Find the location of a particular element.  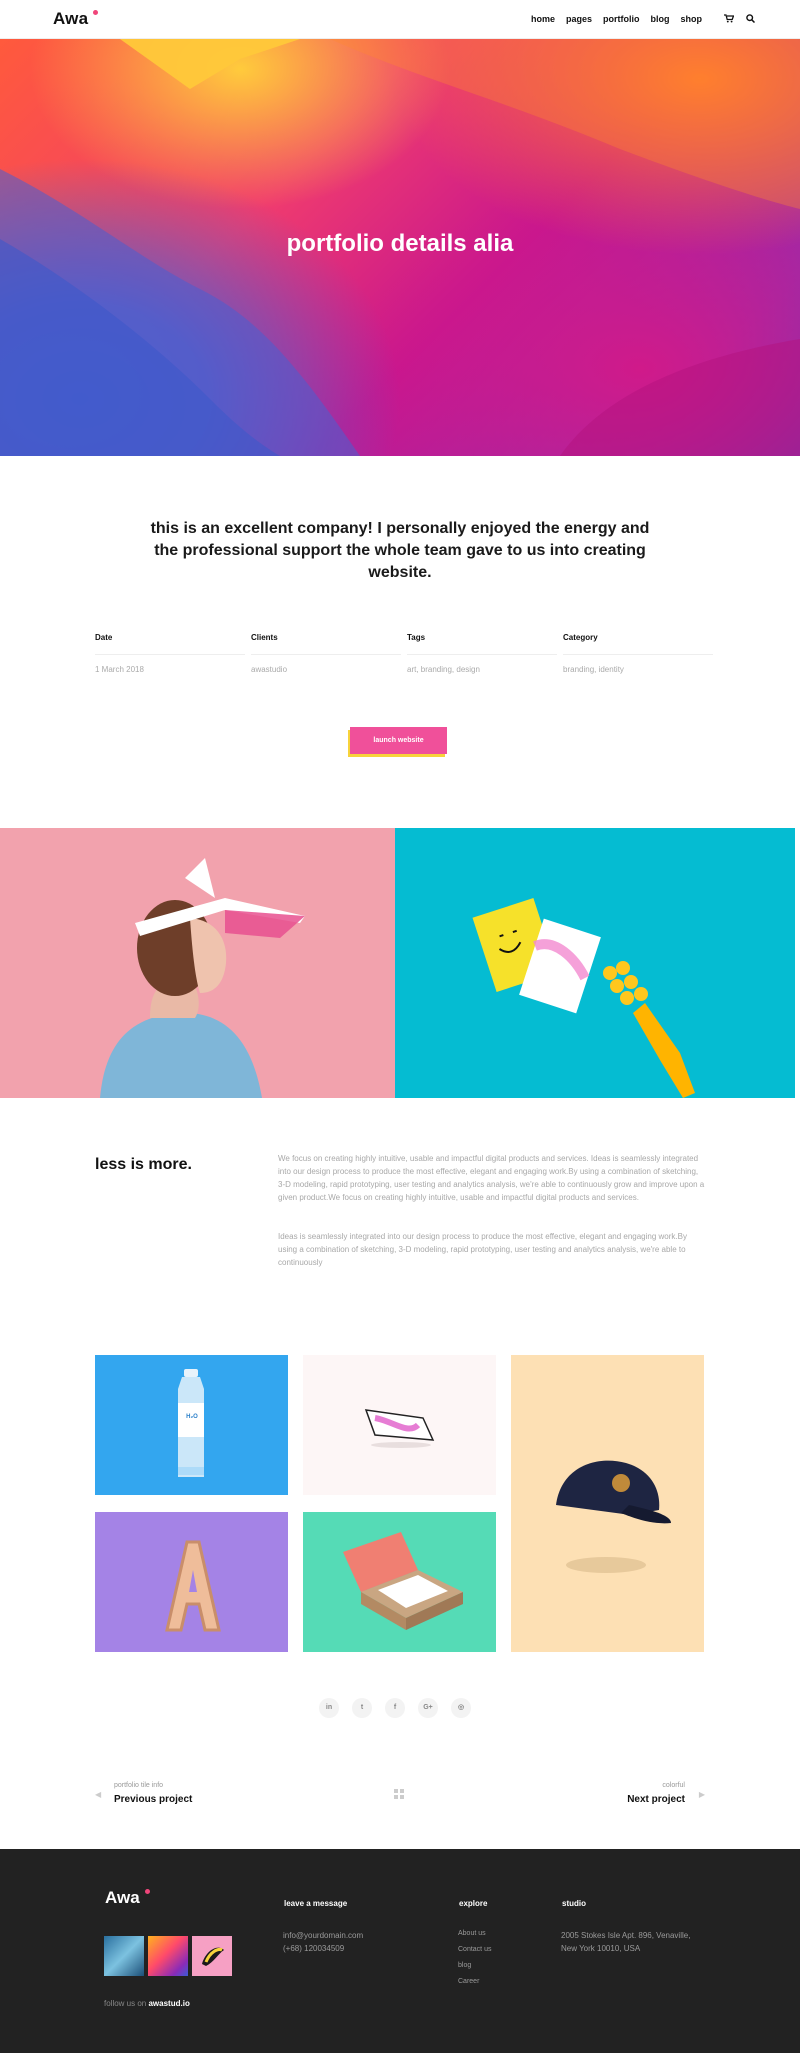

content-title: less is more. is located at coordinates (143, 1164).